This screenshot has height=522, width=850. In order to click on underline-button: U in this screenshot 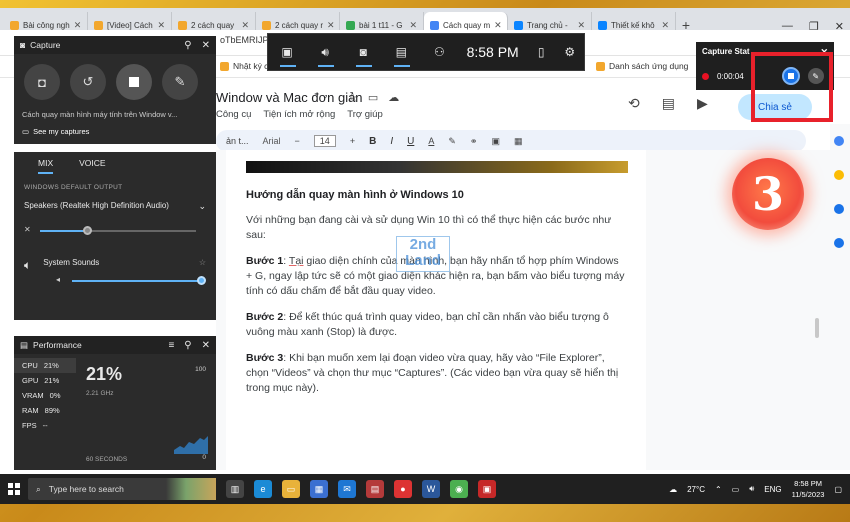, I will do `click(410, 141)`.